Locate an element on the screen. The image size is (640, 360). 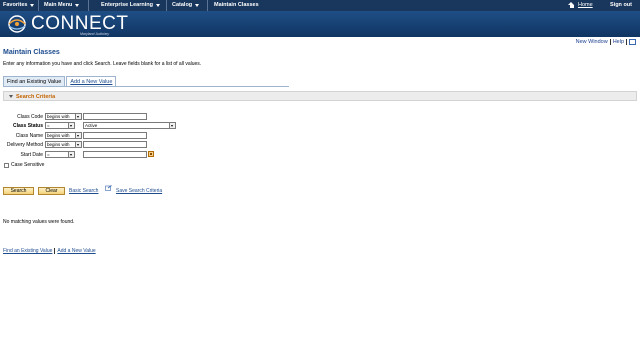
tab-find-existing-value: Find an Existing Value is located at coordinates (34, 81).